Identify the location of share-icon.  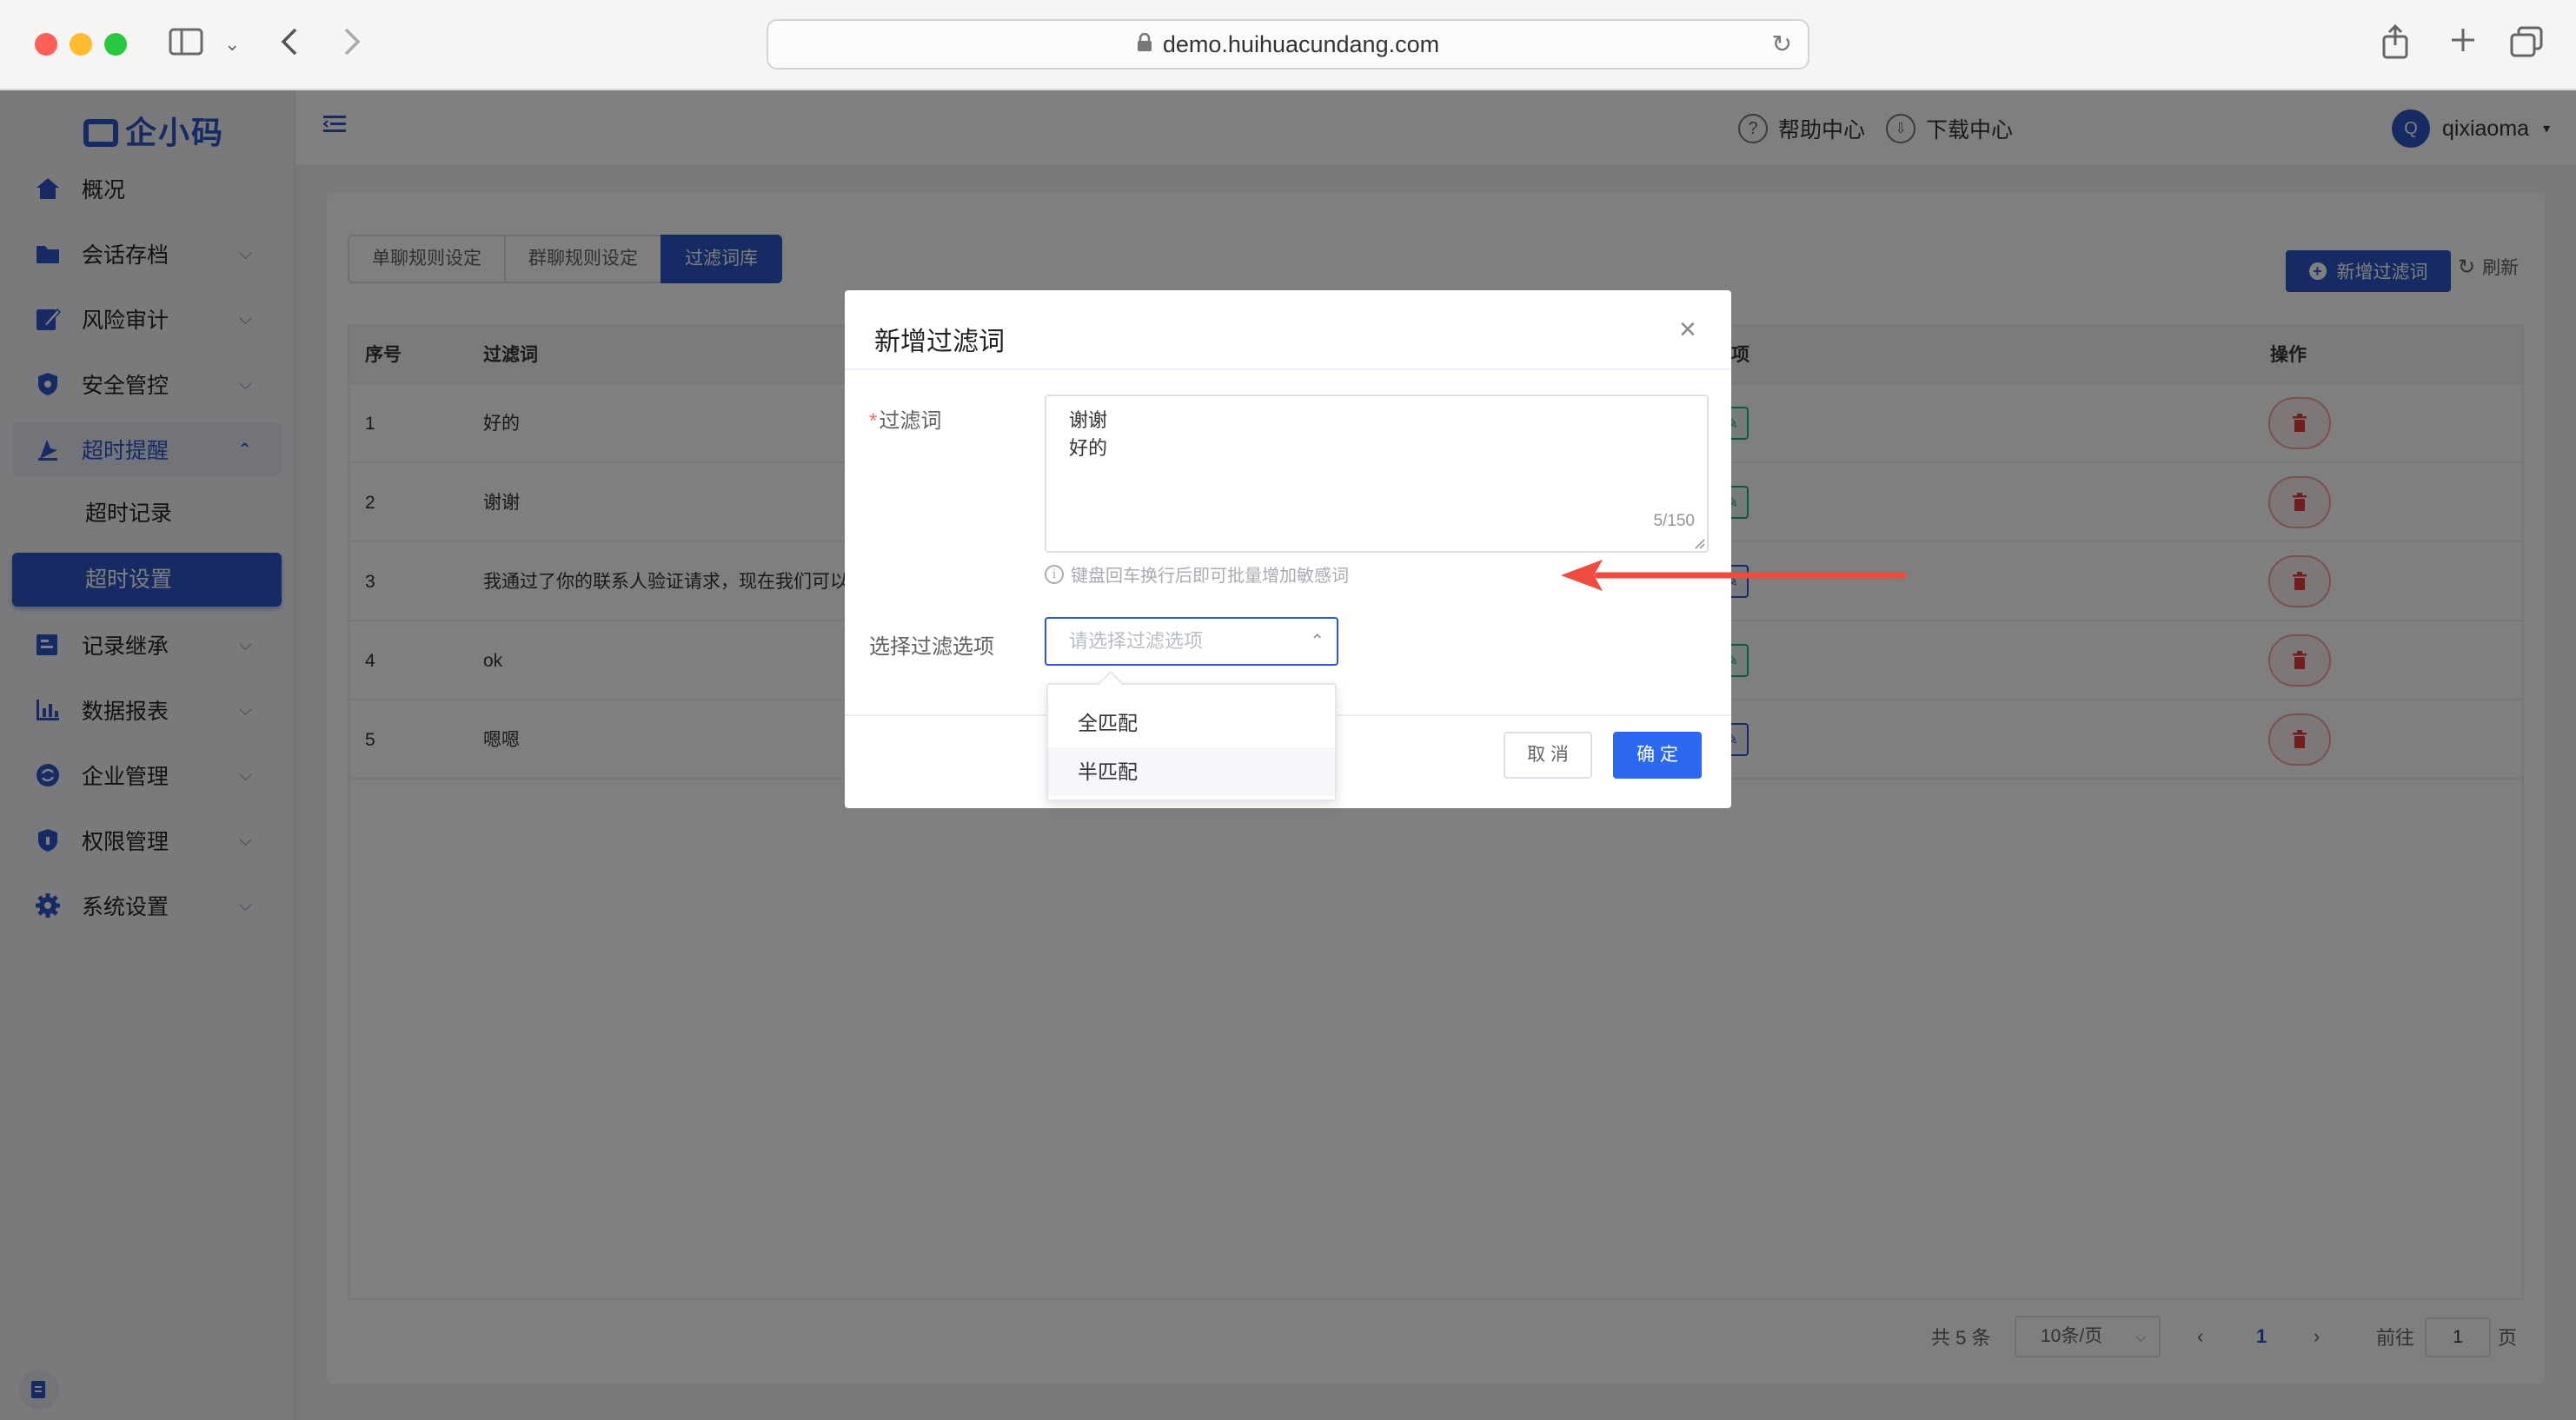
(2395, 43).